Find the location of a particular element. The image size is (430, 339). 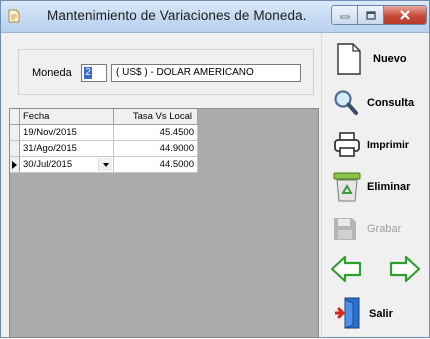

eliminar-label: Eliminar is located at coordinates (389, 187).